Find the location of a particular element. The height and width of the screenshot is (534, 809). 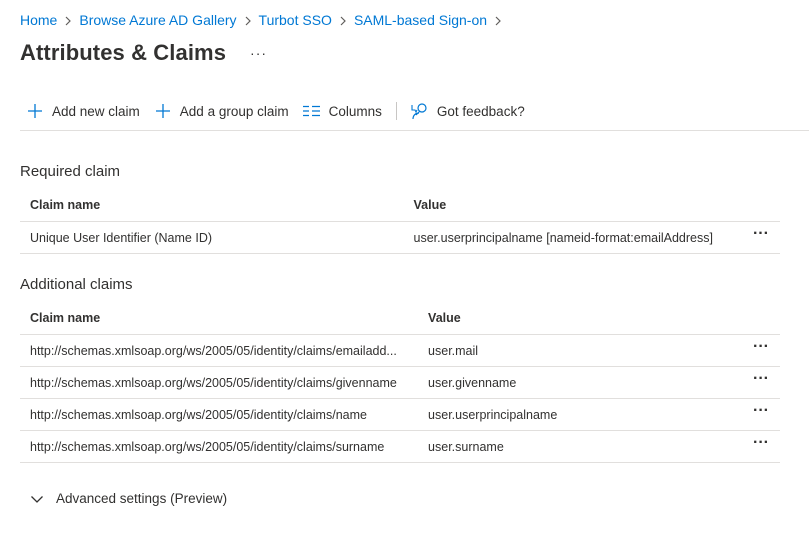

chevron-down-icon is located at coordinates (38, 499).